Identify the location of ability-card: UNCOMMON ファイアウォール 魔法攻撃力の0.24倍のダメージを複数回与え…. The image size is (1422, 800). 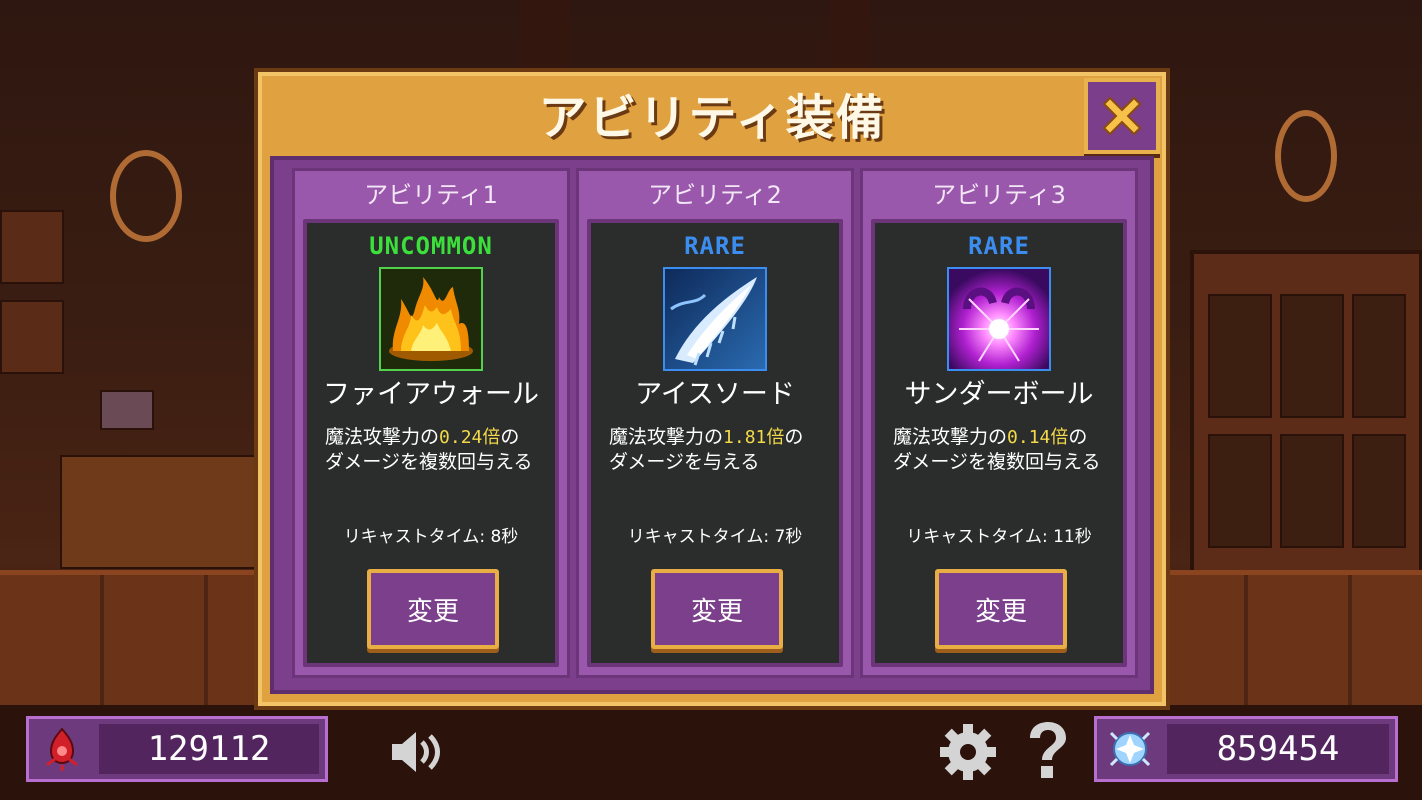
(431, 443).